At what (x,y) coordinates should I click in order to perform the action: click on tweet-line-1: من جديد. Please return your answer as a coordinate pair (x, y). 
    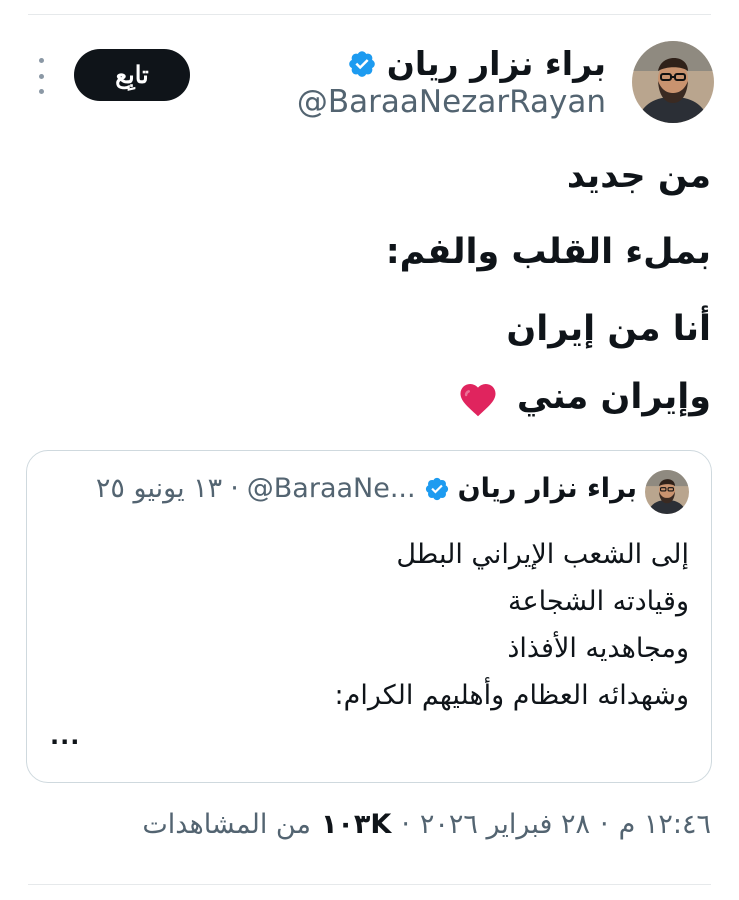
    Looking at the image, I should click on (638, 176).